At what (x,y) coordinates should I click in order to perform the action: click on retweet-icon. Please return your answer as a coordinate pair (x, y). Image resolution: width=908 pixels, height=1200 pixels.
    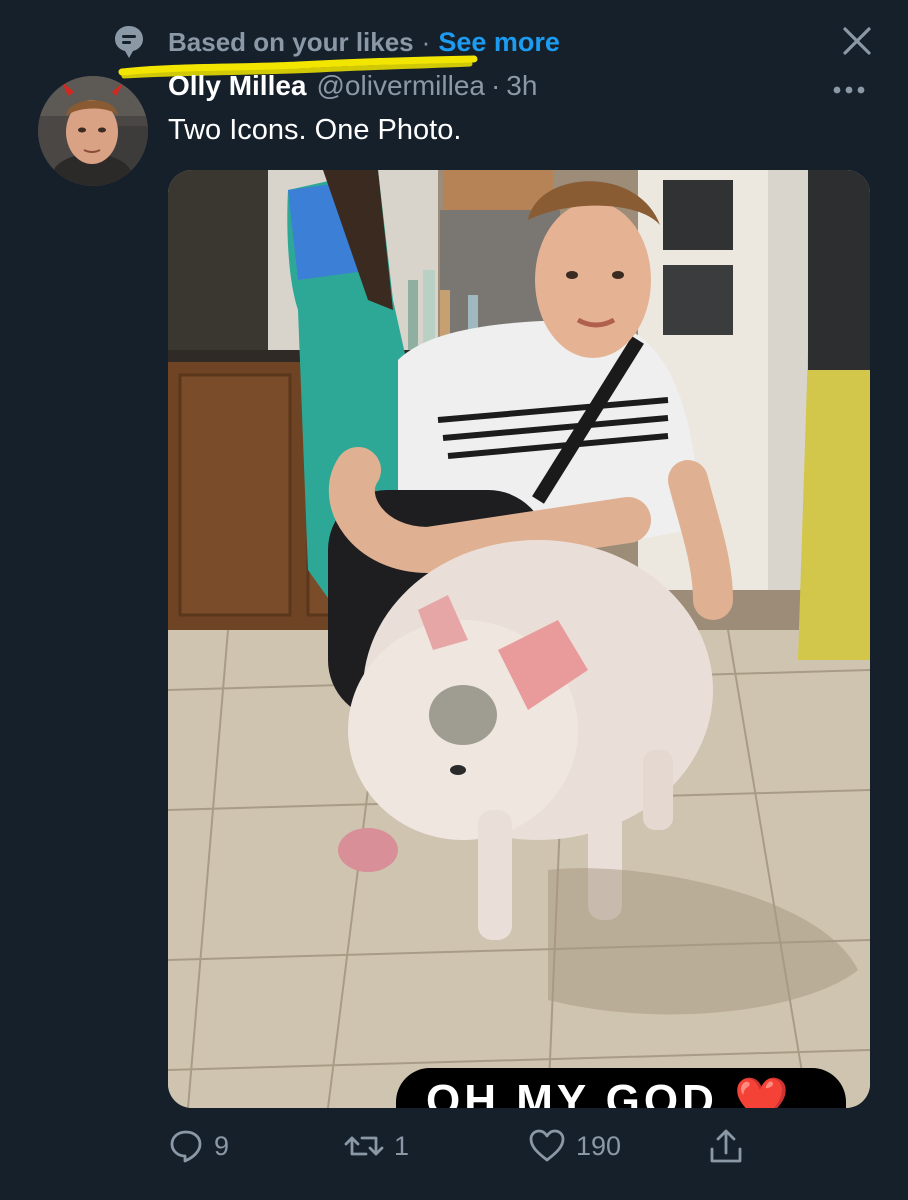
    Looking at the image, I should click on (364, 1146).